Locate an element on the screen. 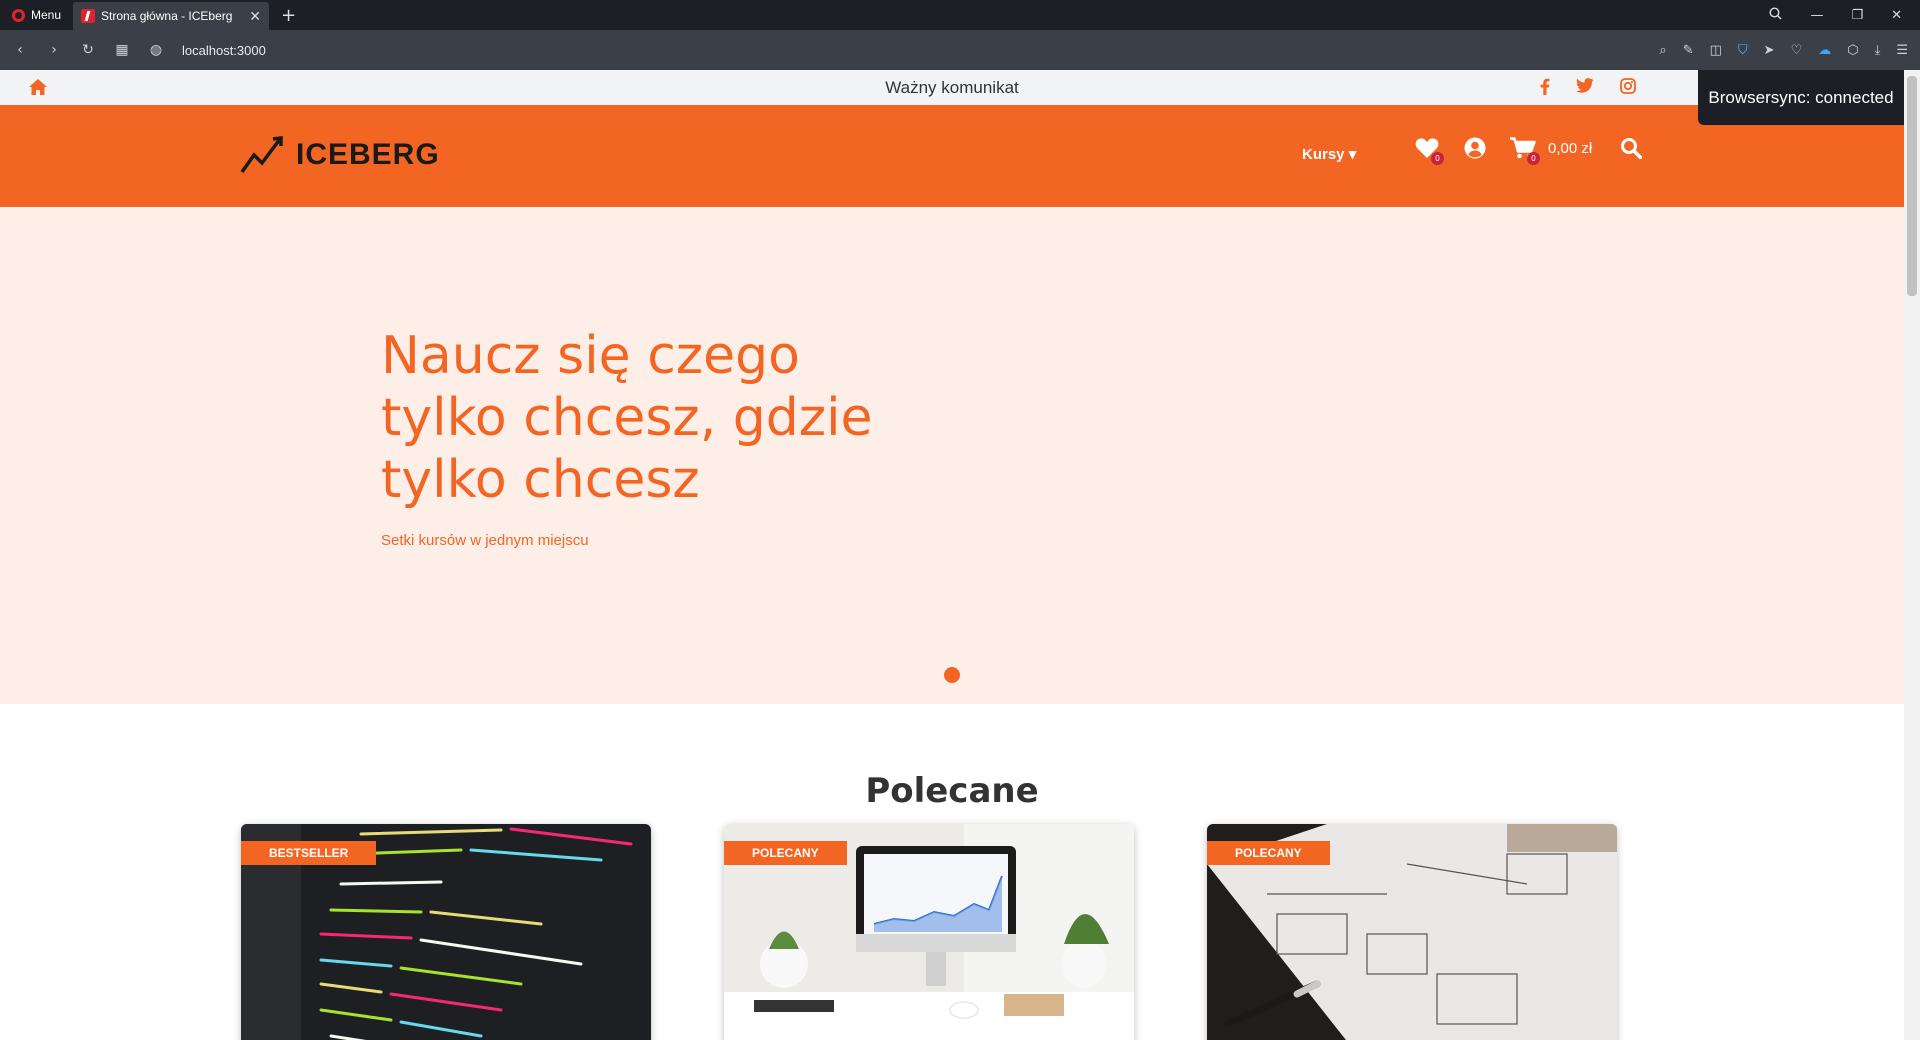 The height and width of the screenshot is (1040, 1920). nav-courses-dropdown: Kursy ▾ is located at coordinates (1329, 154).